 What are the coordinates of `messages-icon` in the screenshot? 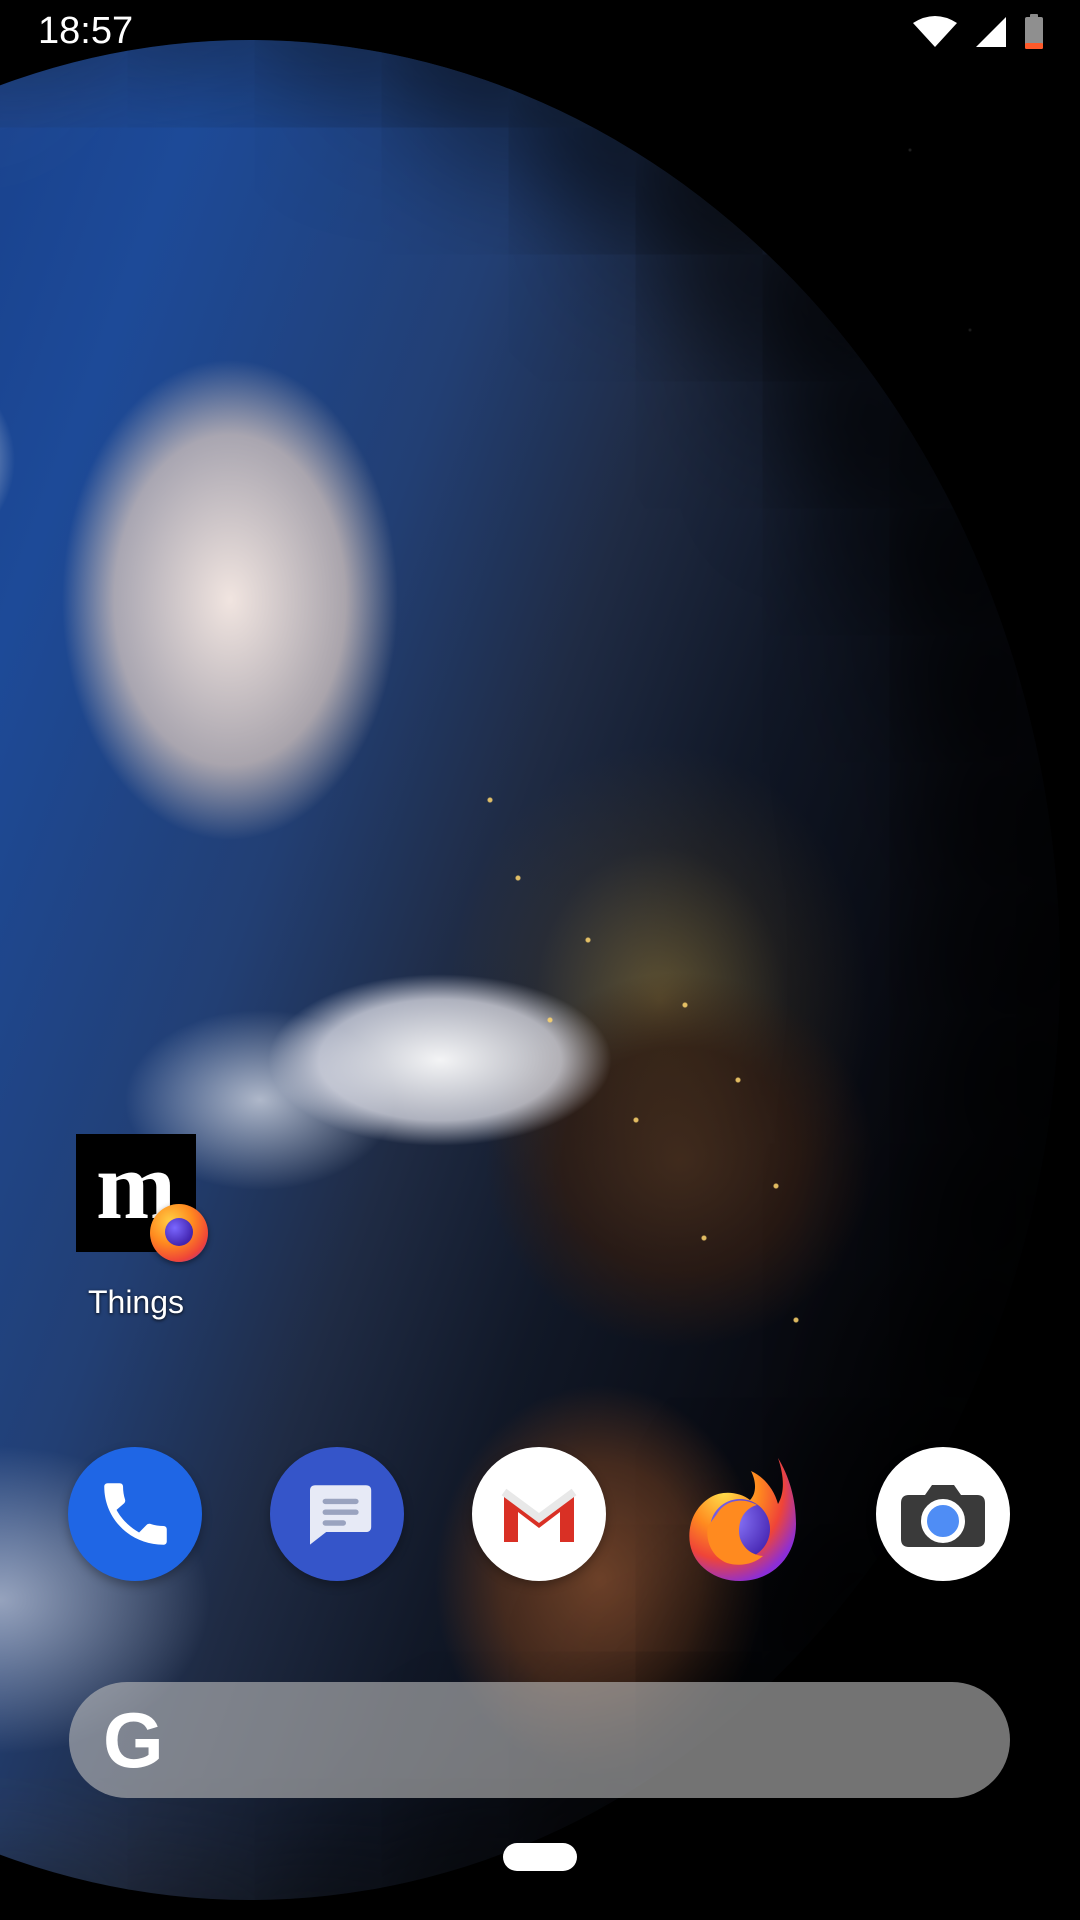 It's located at (337, 1514).